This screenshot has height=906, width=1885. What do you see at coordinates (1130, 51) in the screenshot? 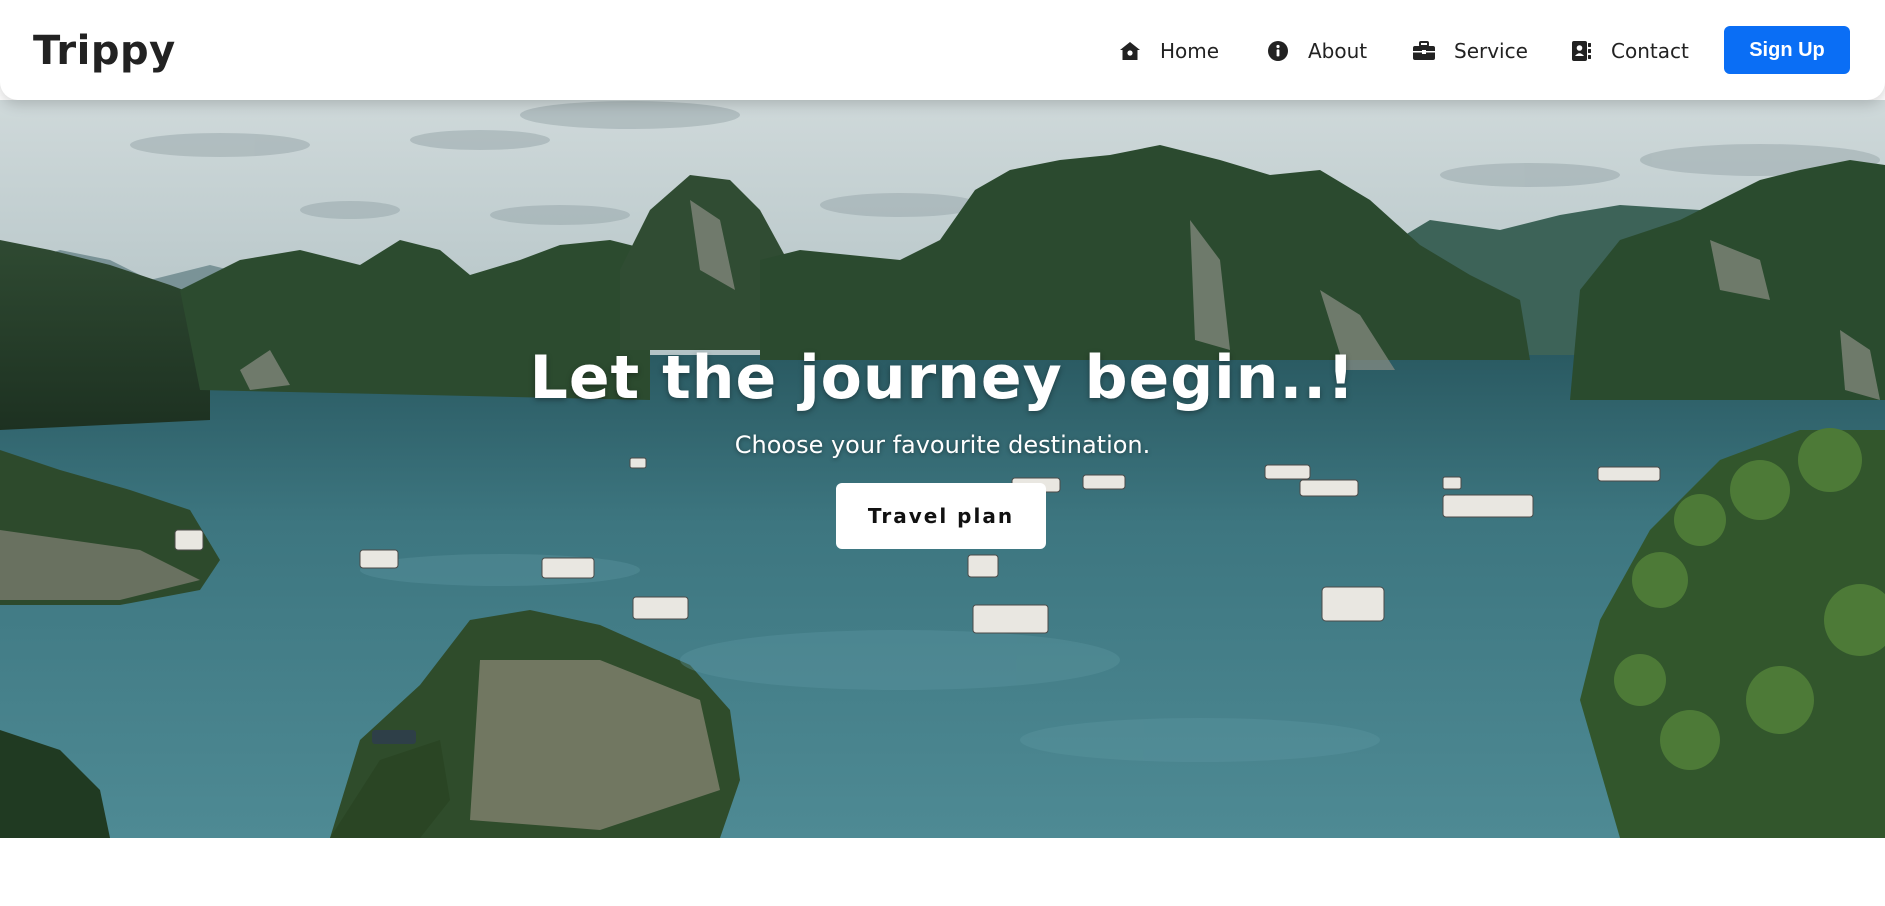
I see `home-icon` at bounding box center [1130, 51].